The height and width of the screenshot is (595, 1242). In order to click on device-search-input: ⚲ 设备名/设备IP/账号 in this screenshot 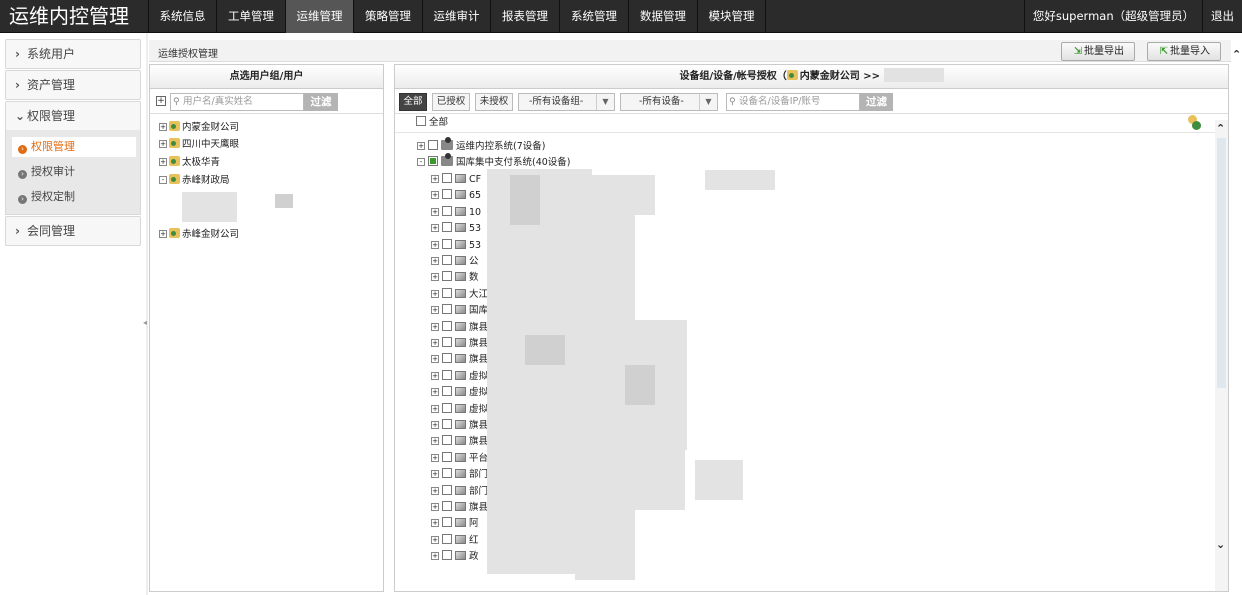, I will do `click(793, 102)`.